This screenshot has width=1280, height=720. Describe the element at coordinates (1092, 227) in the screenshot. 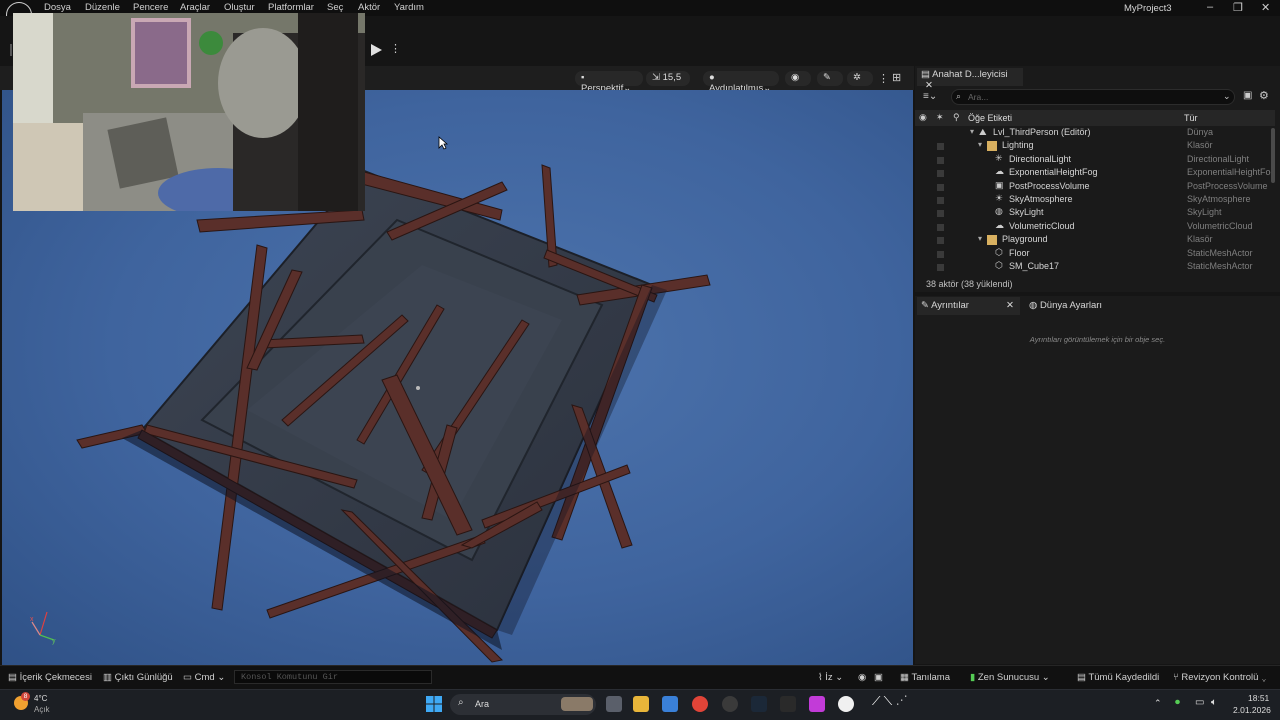

I see `outliner-row: ☁ VolumetricCloud VolumetricCloud` at that location.